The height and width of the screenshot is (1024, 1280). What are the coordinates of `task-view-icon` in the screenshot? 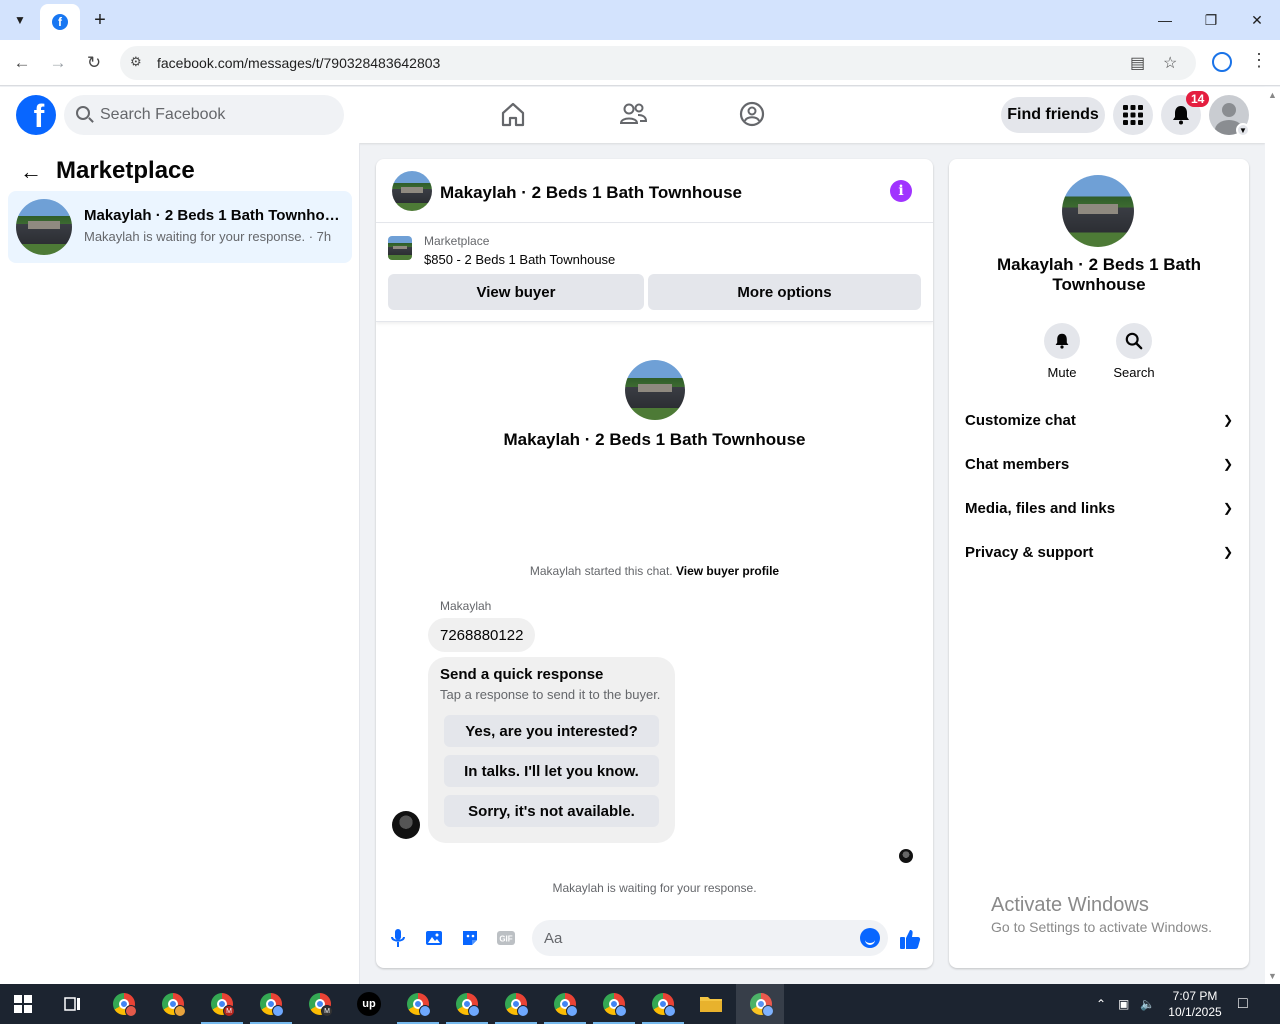 It's located at (72, 1004).